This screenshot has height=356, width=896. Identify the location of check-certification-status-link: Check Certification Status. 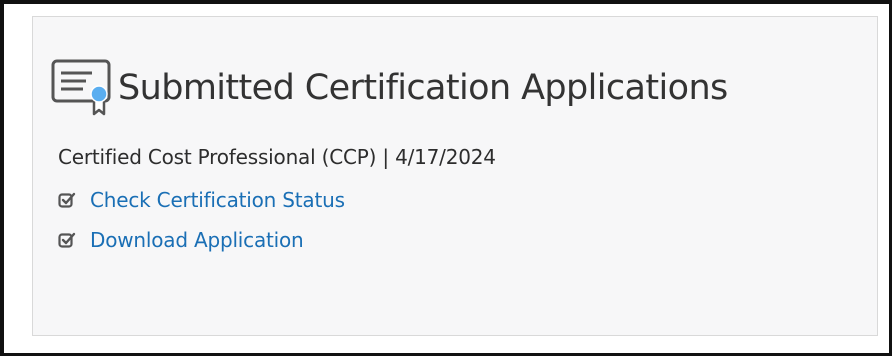
(217, 200).